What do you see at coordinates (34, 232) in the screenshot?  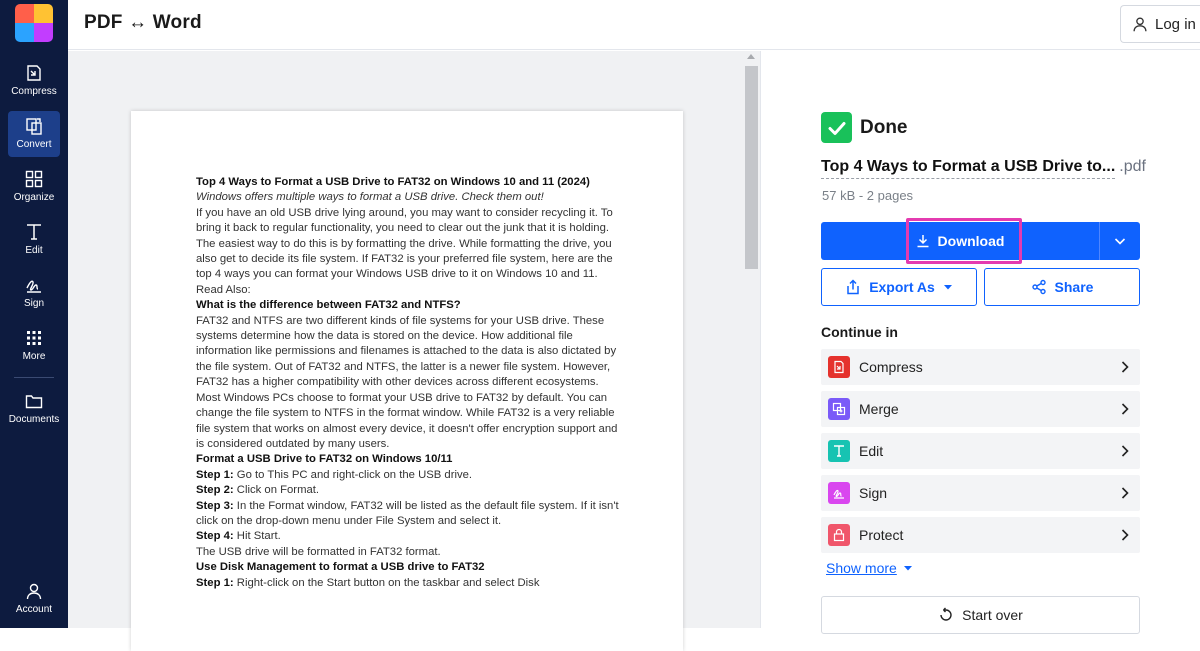 I see `edit-icon` at bounding box center [34, 232].